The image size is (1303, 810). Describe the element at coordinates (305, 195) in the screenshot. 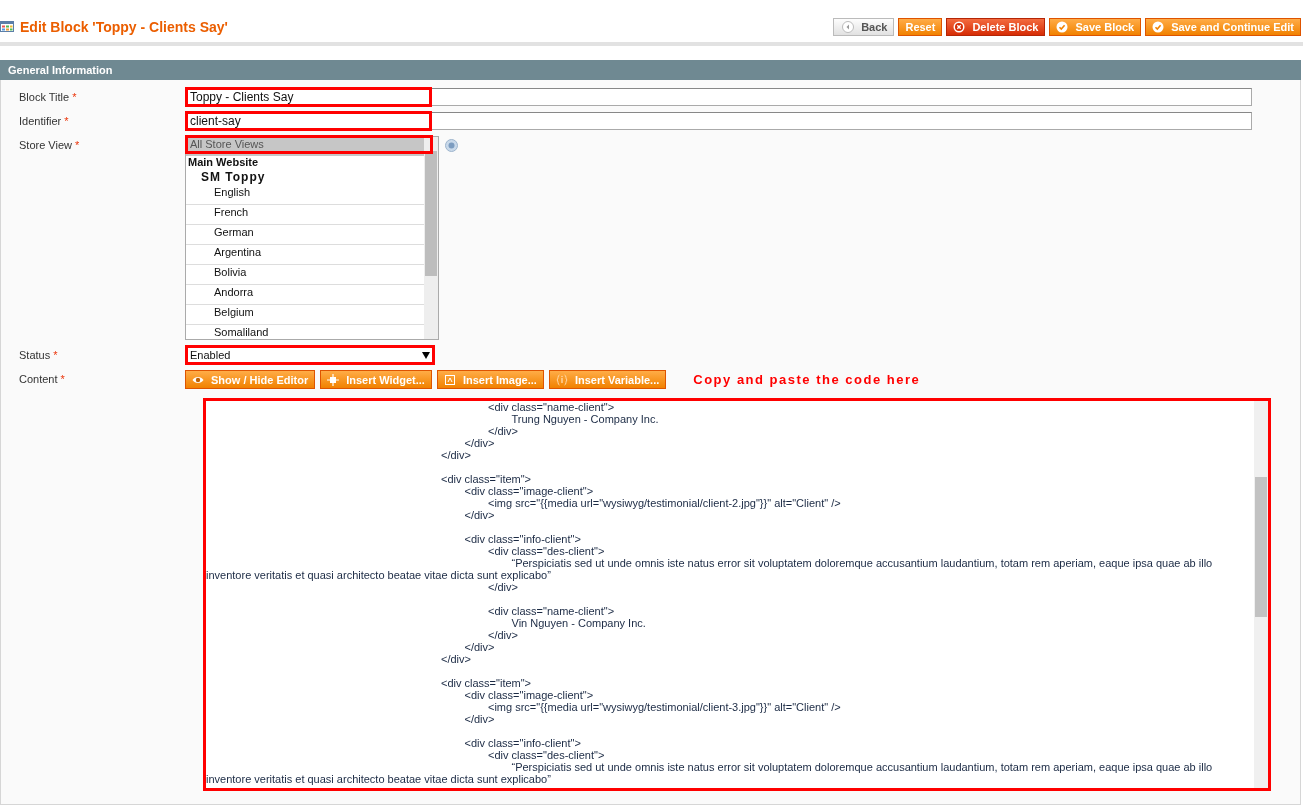

I see `list-option: English` at that location.